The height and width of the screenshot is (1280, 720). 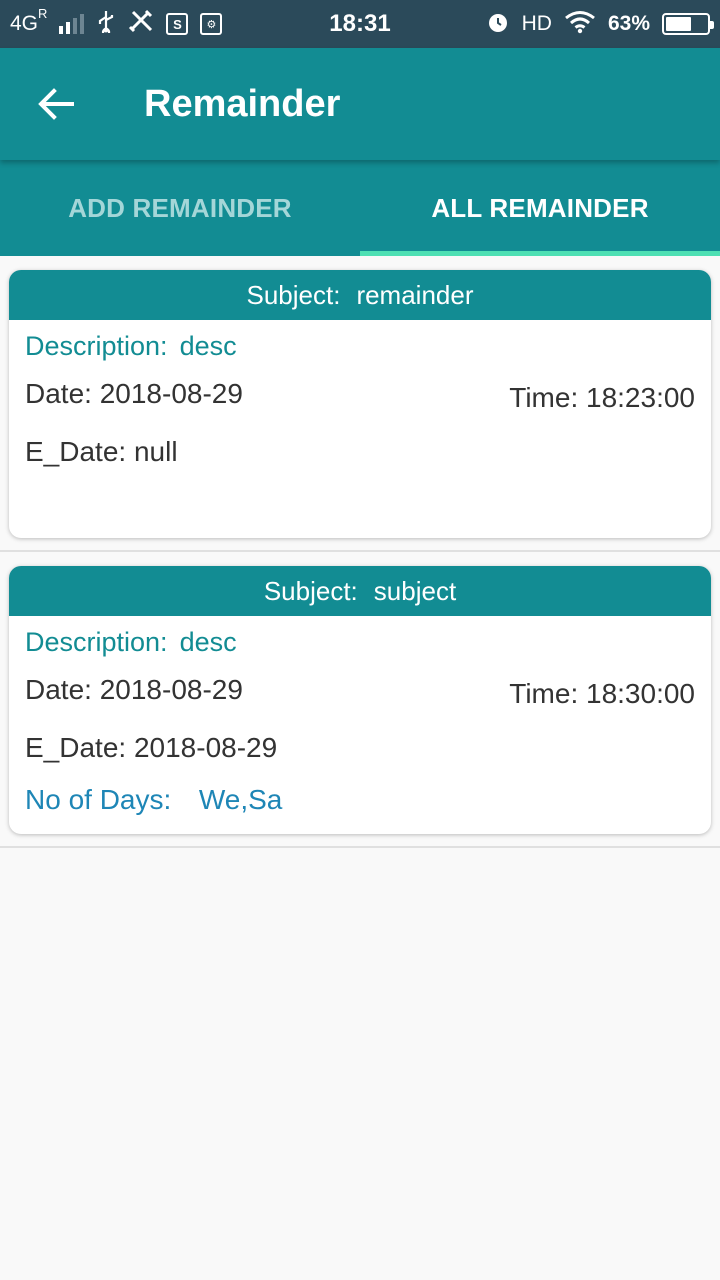 I want to click on tab-all-remainder-label: ALL REMAINDER, so click(x=540, y=207).